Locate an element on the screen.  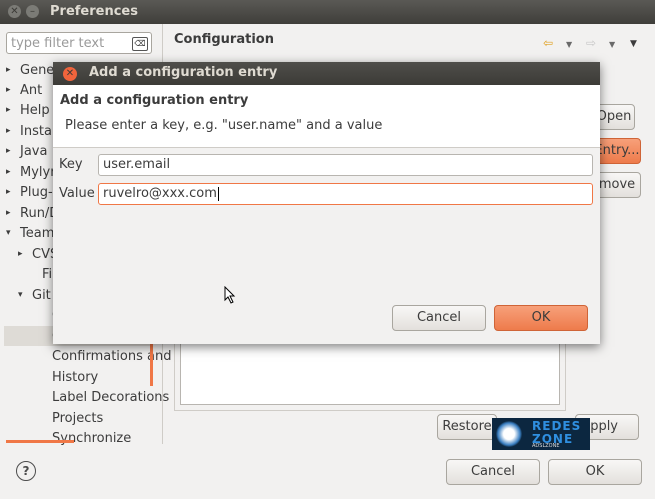
key-field-value: user.email is located at coordinates (137, 164).